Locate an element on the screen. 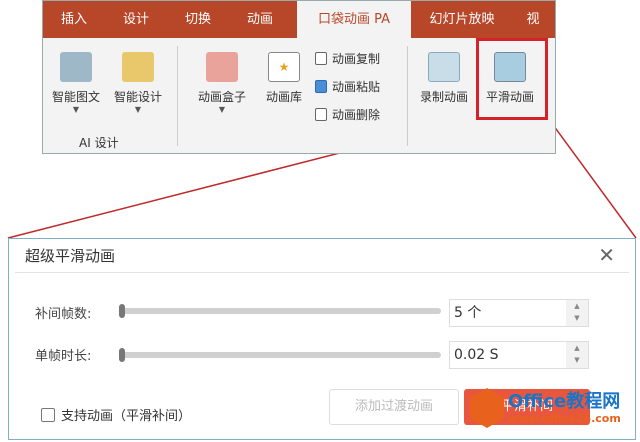 This screenshot has height=442, width=640. tab-transitions: 切换 is located at coordinates (198, 19).